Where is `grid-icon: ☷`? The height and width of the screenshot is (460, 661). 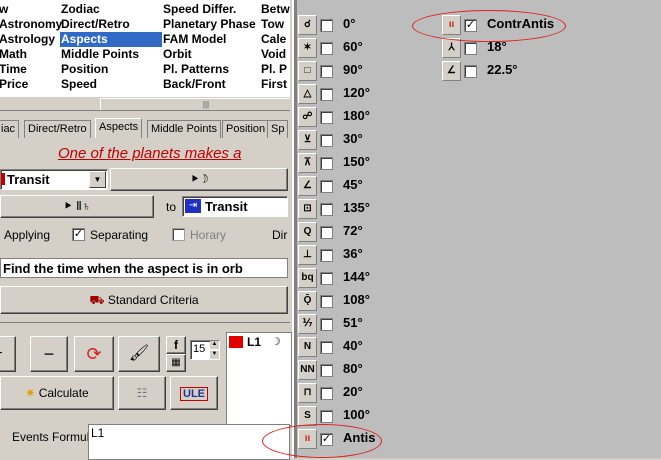
grid-icon: ☷ is located at coordinates (142, 393).